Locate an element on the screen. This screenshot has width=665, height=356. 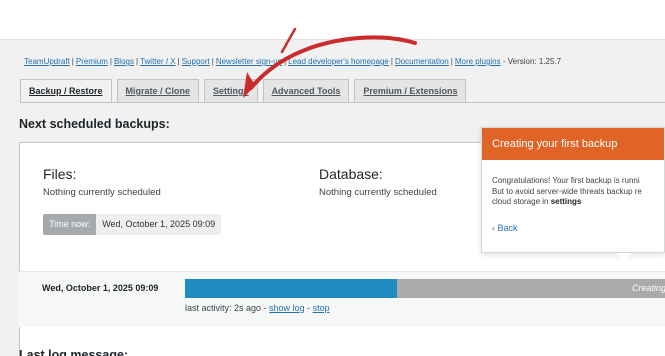
time-now-label: Time now: is located at coordinates (70, 224).